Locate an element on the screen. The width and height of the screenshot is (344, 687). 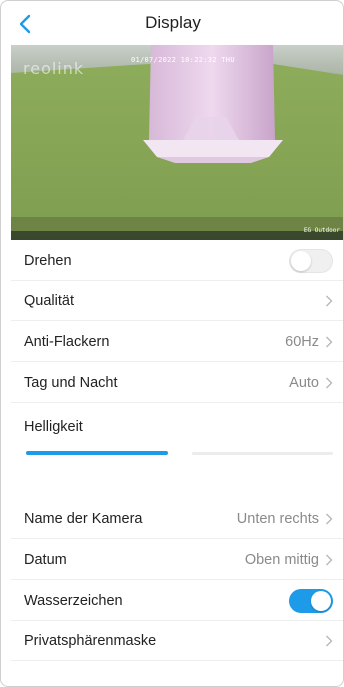
slider-track is located at coordinates (262, 453).